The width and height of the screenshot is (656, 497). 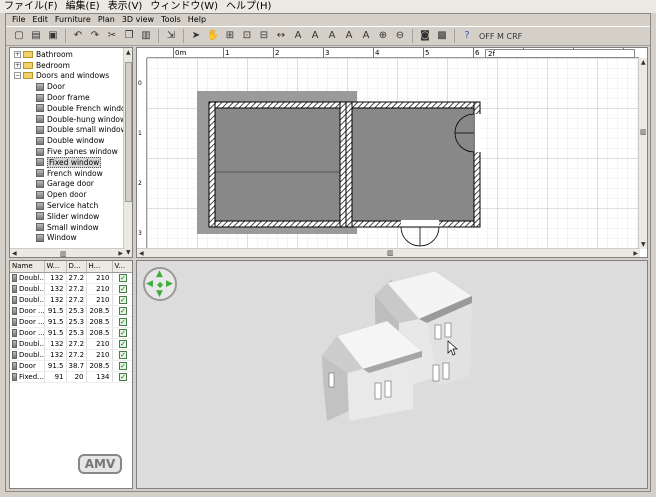 I want to click on catalog-item: Small window, so click(x=73, y=227).